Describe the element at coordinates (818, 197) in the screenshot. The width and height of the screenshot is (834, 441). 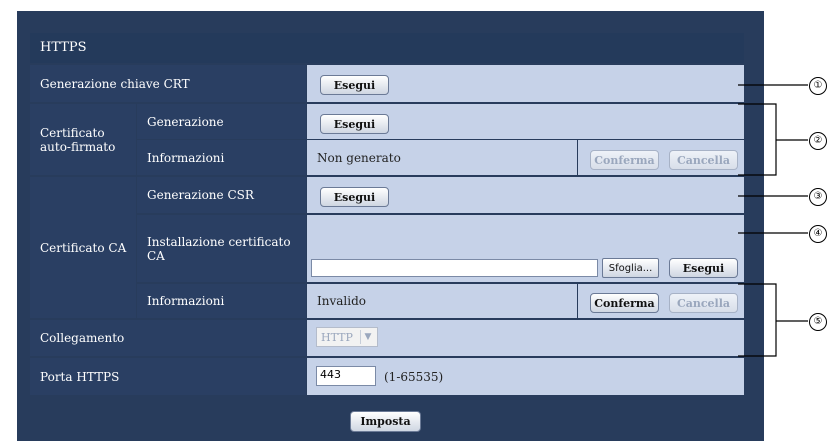
I see `callout-3: ③` at that location.